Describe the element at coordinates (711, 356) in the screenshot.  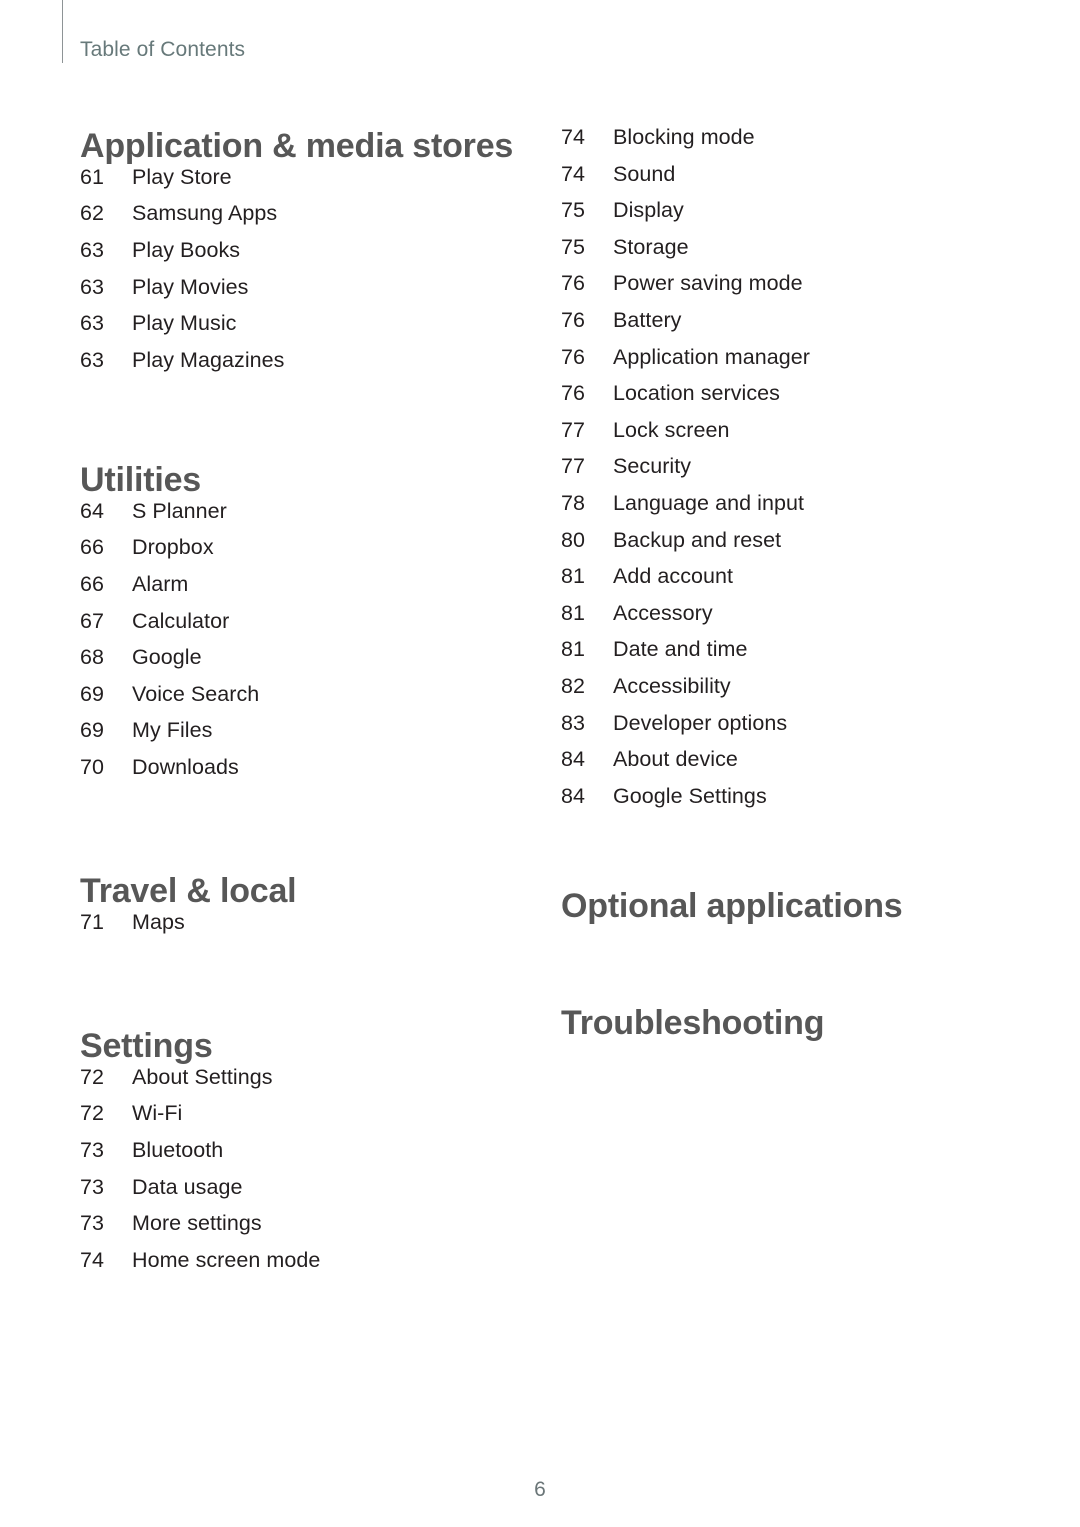
I see `toc-entry-label: Application manager` at that location.